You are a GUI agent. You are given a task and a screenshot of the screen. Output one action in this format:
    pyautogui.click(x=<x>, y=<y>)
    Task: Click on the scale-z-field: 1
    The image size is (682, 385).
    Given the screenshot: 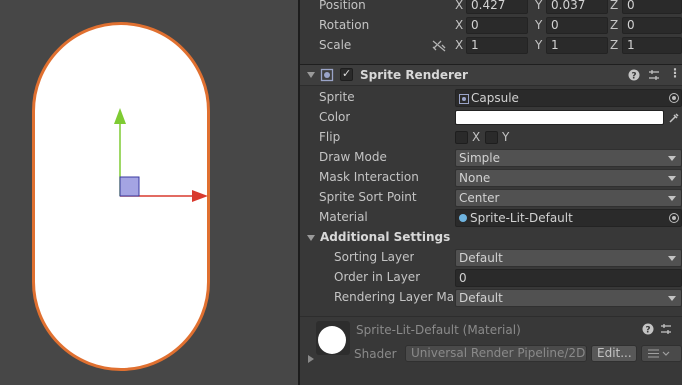 What is the action you would take?
    pyautogui.click(x=652, y=45)
    